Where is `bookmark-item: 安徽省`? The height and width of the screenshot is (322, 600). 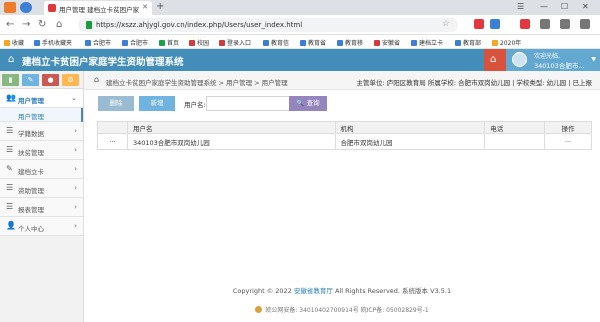 bookmark-item: 安徽省 is located at coordinates (387, 42).